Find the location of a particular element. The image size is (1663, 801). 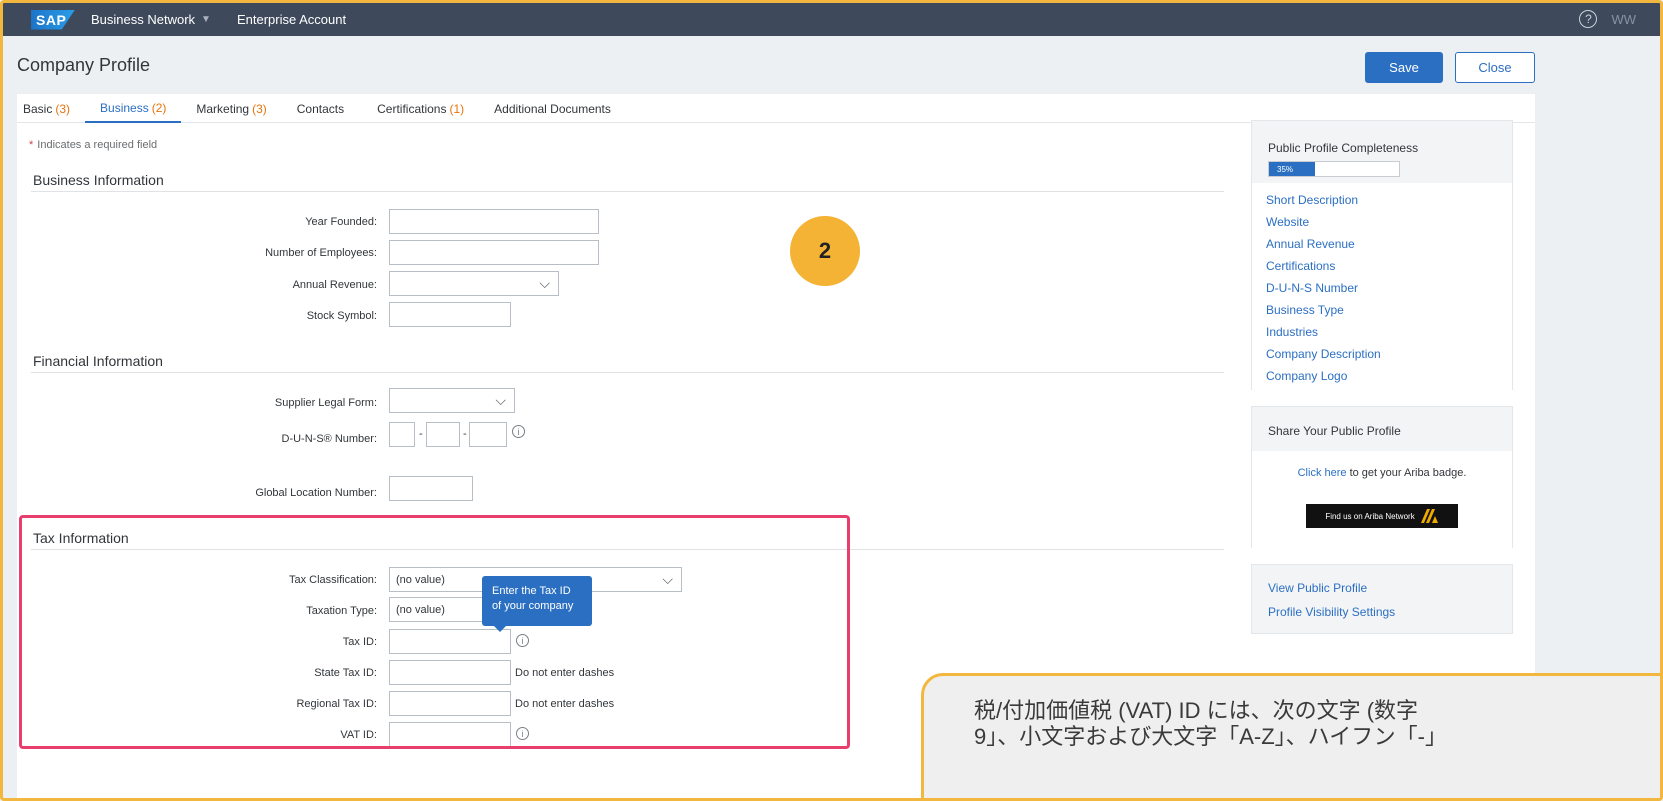

link-annual-revenue: Annual Revenue is located at coordinates (1310, 244).